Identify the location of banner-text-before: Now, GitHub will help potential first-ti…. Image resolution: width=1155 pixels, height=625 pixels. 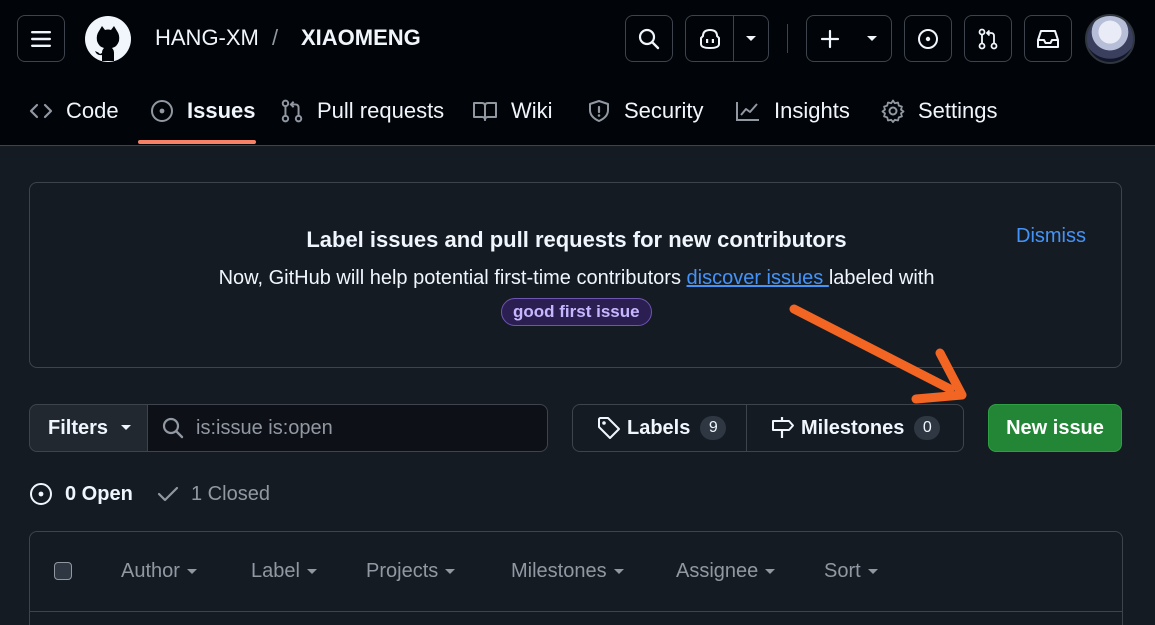
(452, 278).